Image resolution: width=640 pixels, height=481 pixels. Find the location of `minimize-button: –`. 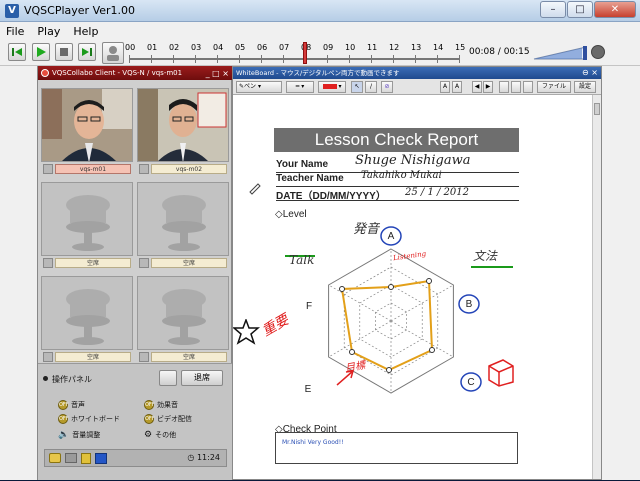

minimize-button: – is located at coordinates (553, 9).